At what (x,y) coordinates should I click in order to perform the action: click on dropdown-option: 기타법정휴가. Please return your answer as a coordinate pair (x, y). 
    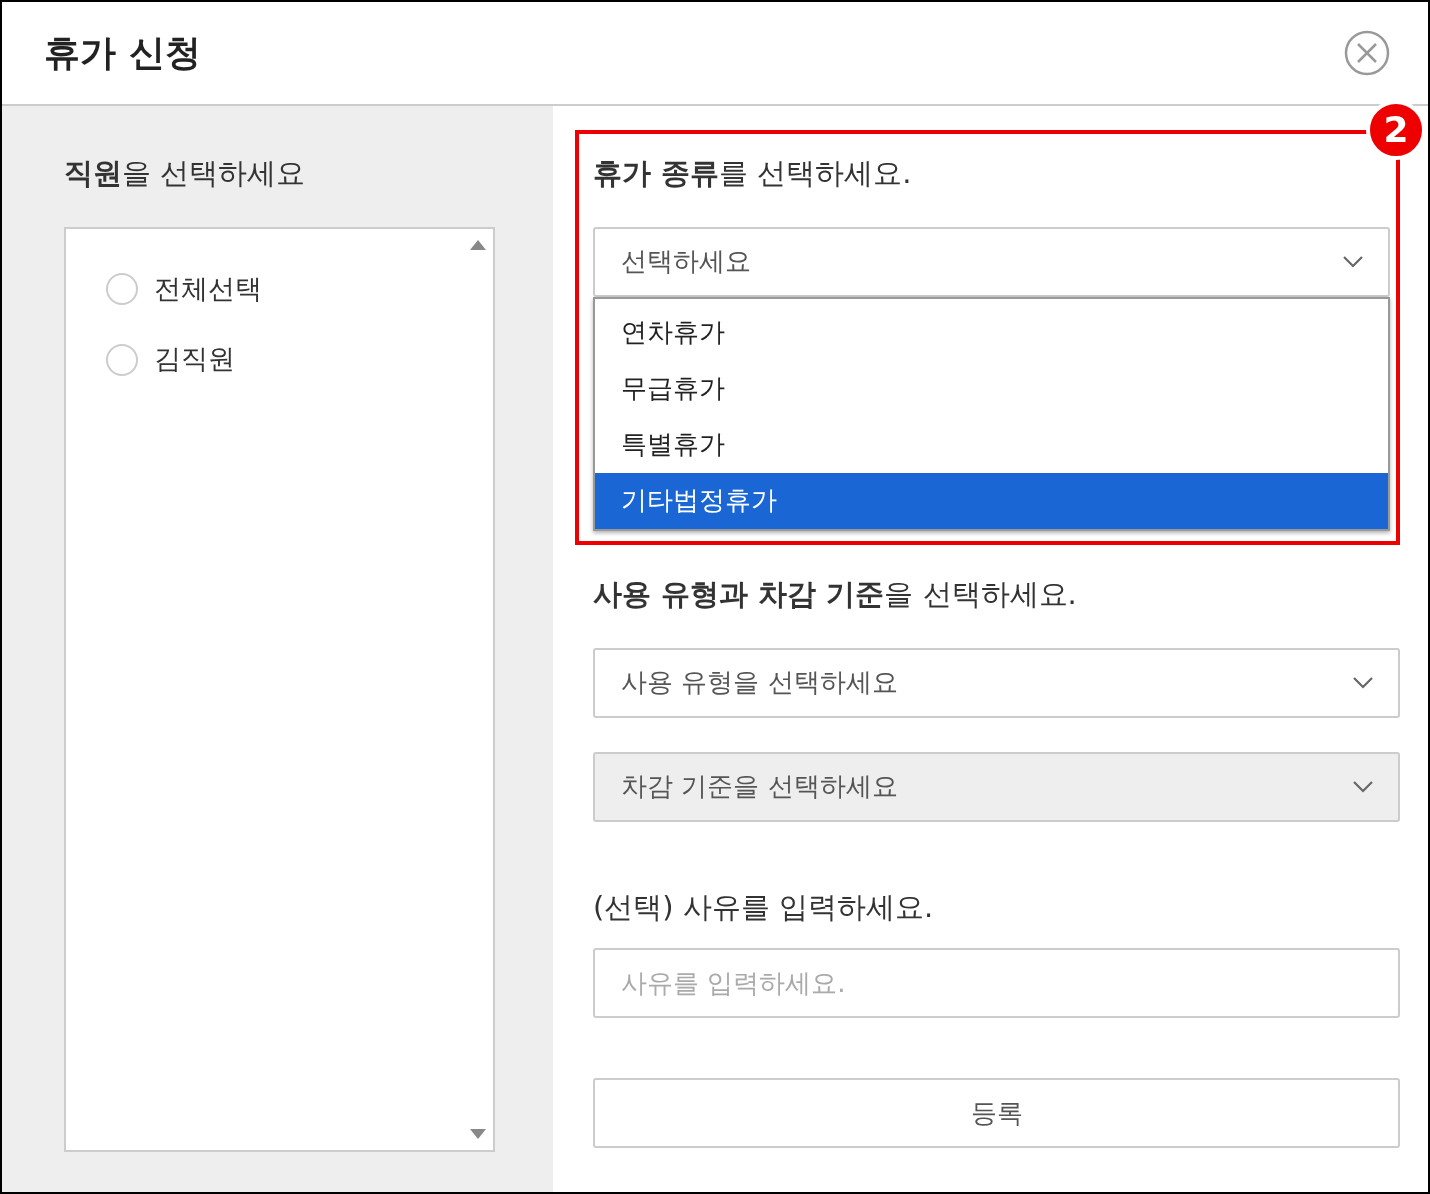
    Looking at the image, I should click on (991, 500).